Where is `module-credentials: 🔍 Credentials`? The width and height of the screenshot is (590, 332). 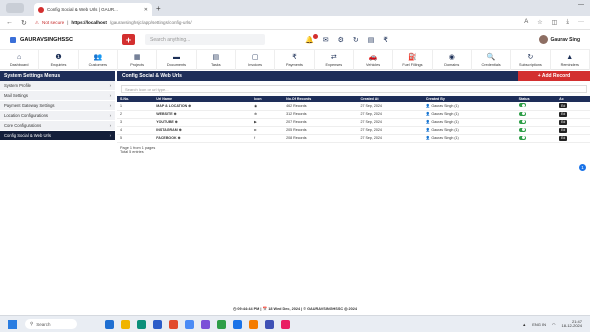 module-credentials: 🔍 Credentials is located at coordinates (492, 60).